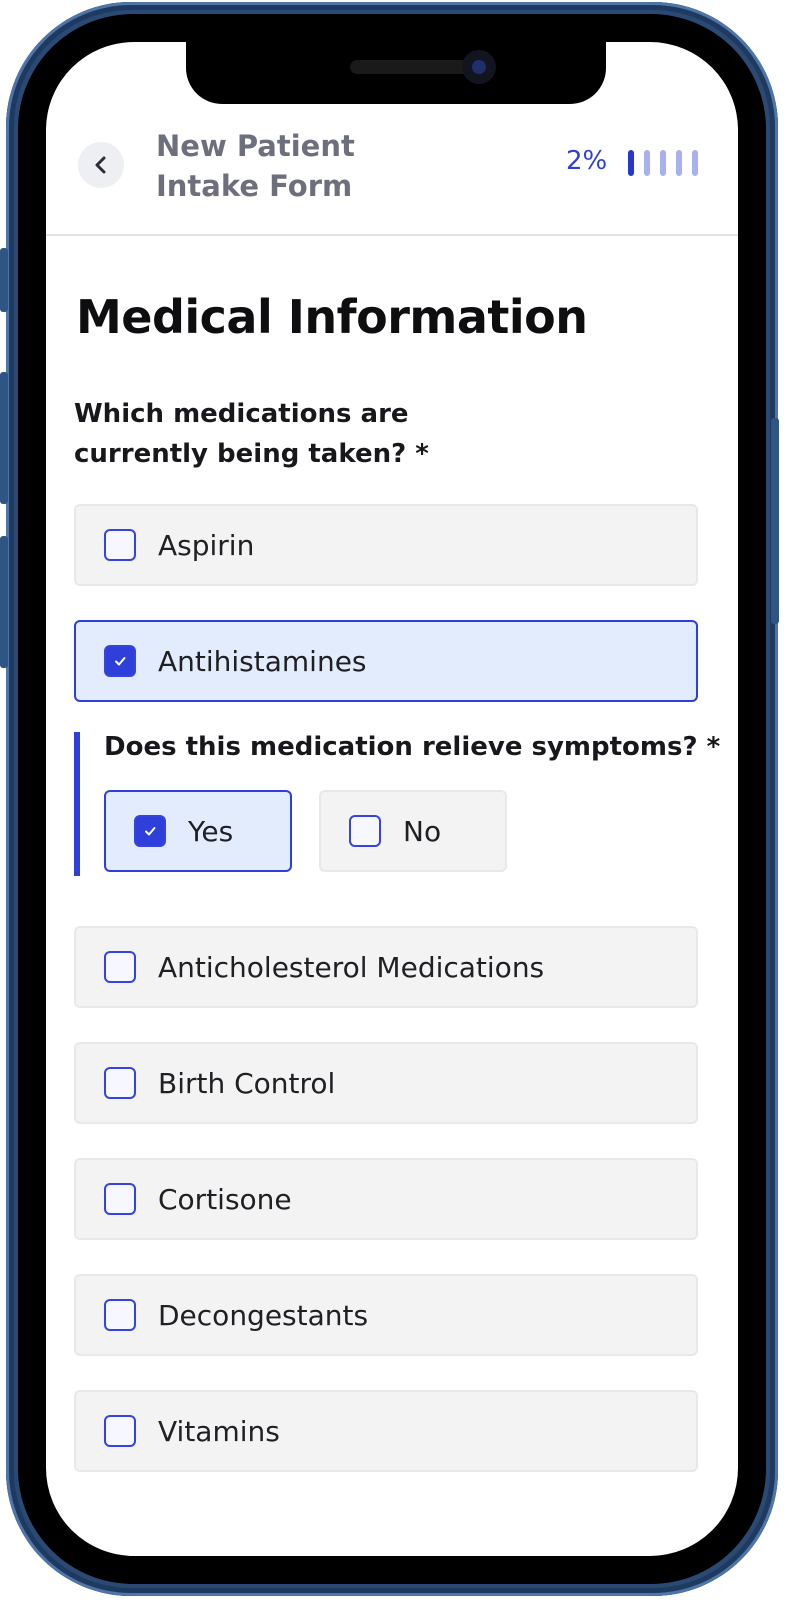  What do you see at coordinates (775, 521) in the screenshot?
I see `side-button-power` at bounding box center [775, 521].